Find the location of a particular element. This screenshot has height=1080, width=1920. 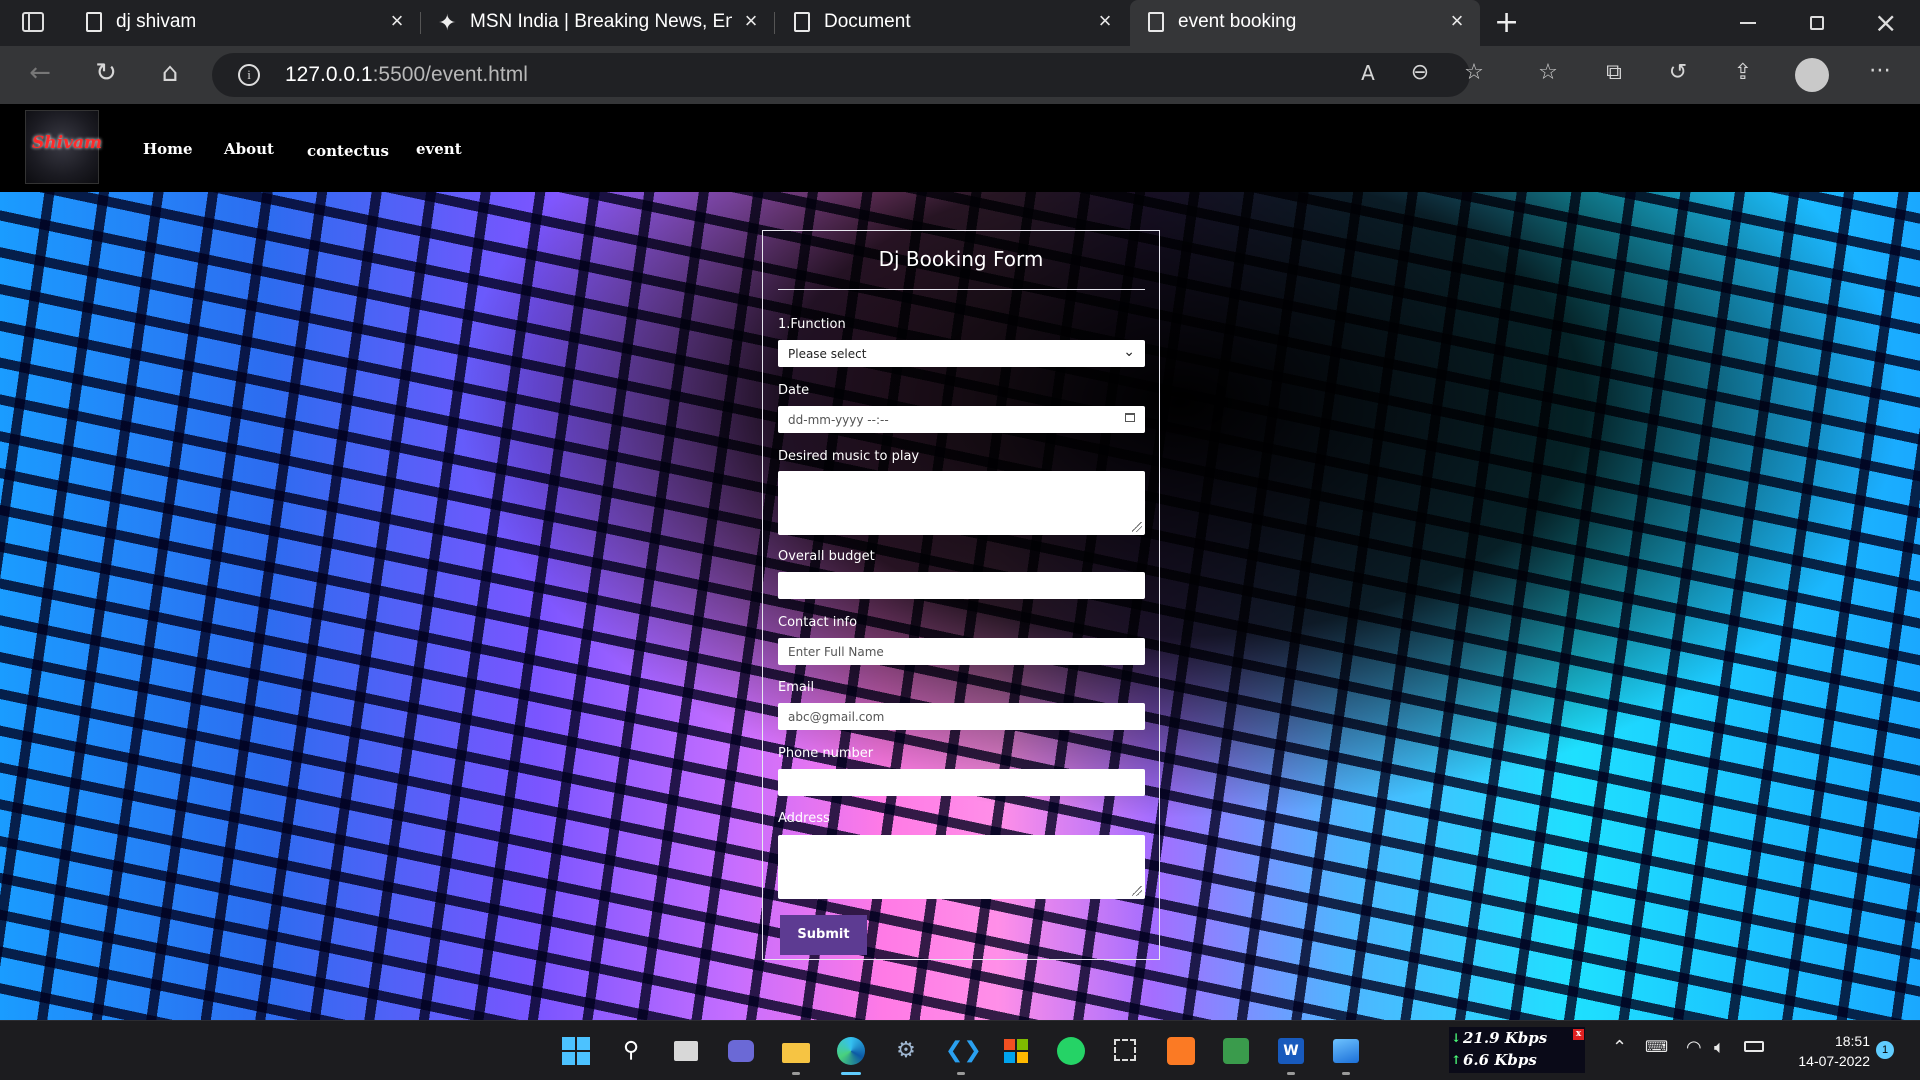

file-explorer-icon is located at coordinates (796, 1051).